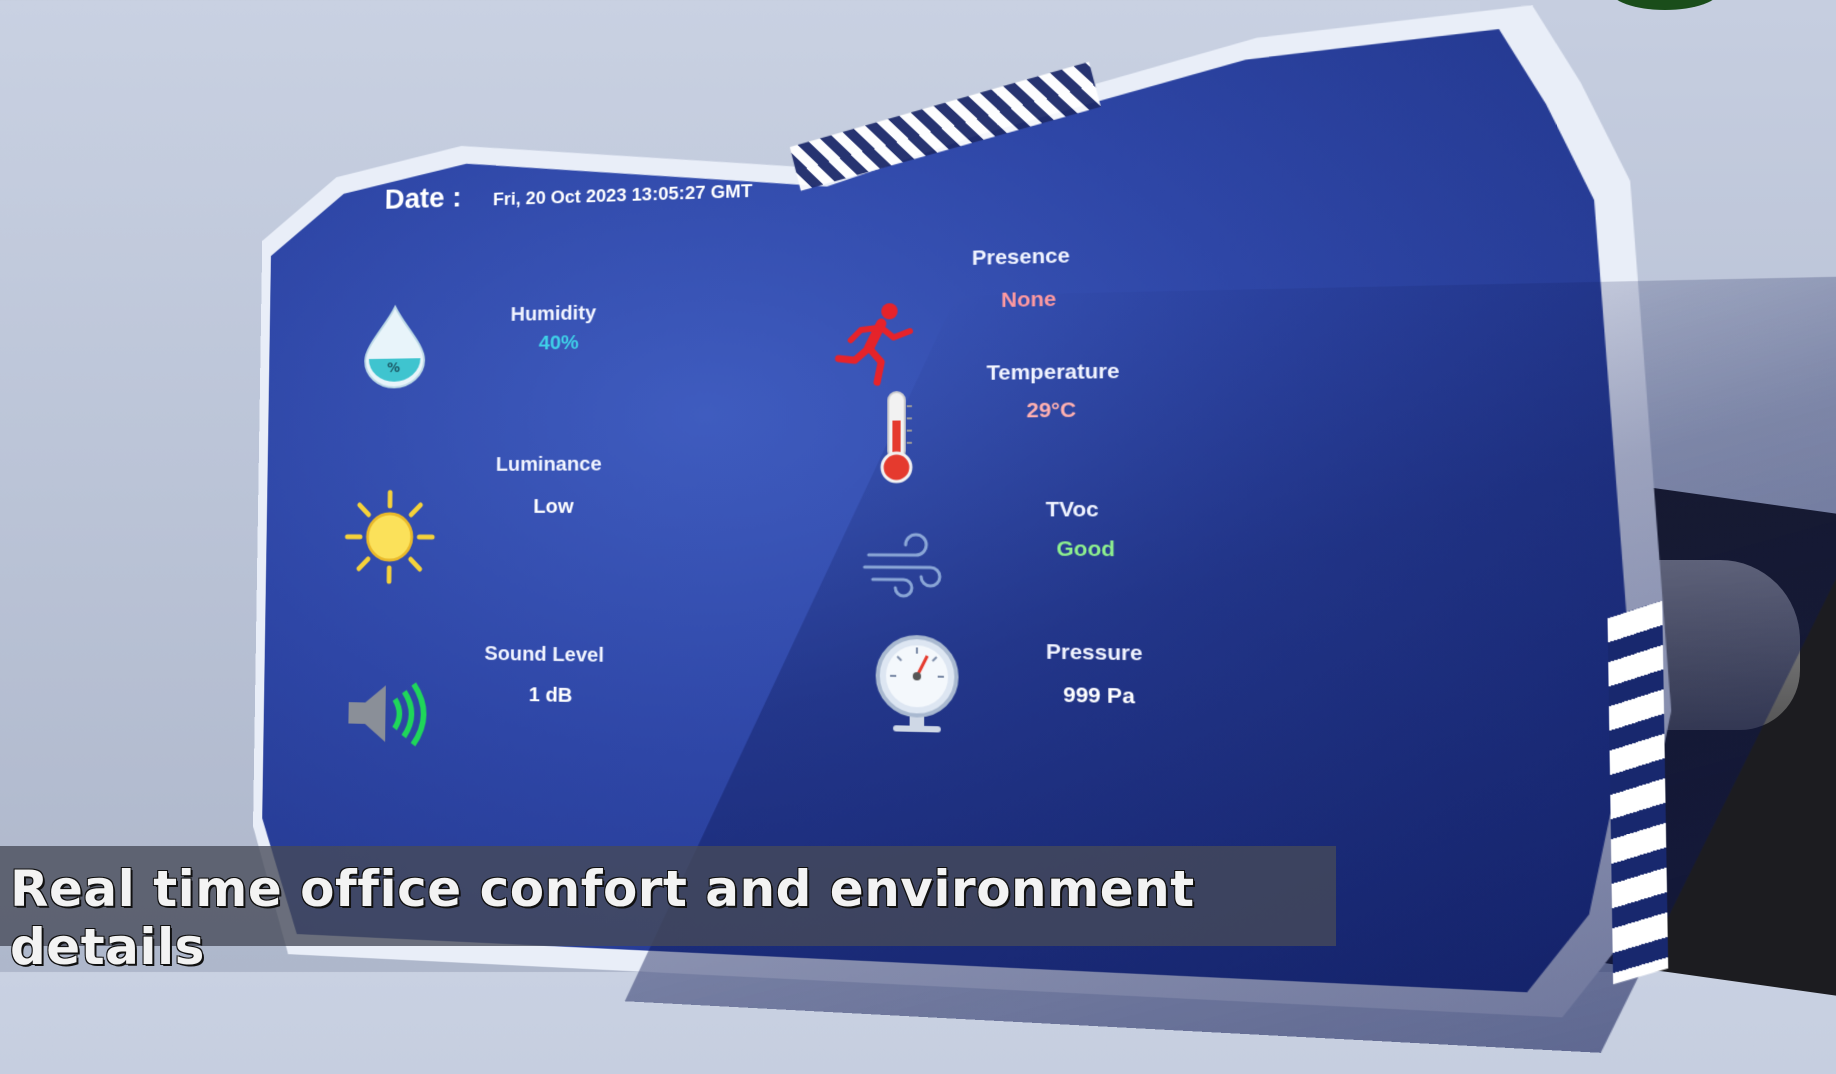 This screenshot has height=1074, width=1836. What do you see at coordinates (896, 437) in the screenshot?
I see `thermometer-icon` at bounding box center [896, 437].